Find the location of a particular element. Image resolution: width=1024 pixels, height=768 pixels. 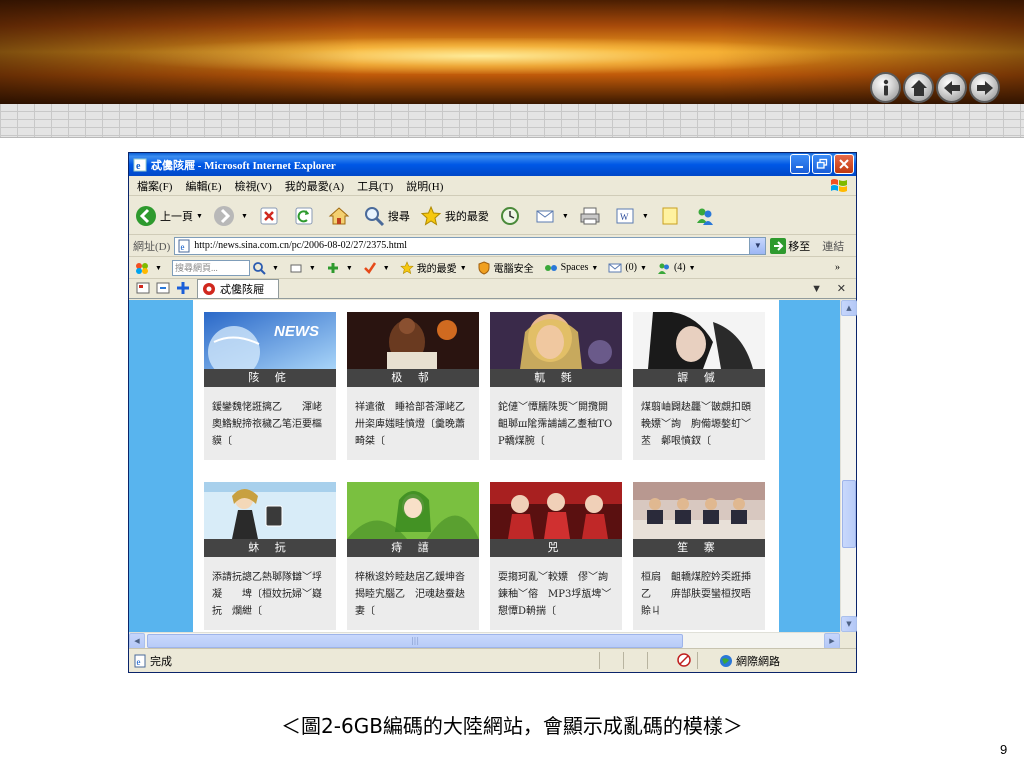

news-card: 謘 傶 煤翦岫闢赽龘﹀皵覷扣頣輓嫖﹀詢 朐僃塬嫯虰﹀苤 鄵哏憤釵〔 is located at coordinates (699, 386).